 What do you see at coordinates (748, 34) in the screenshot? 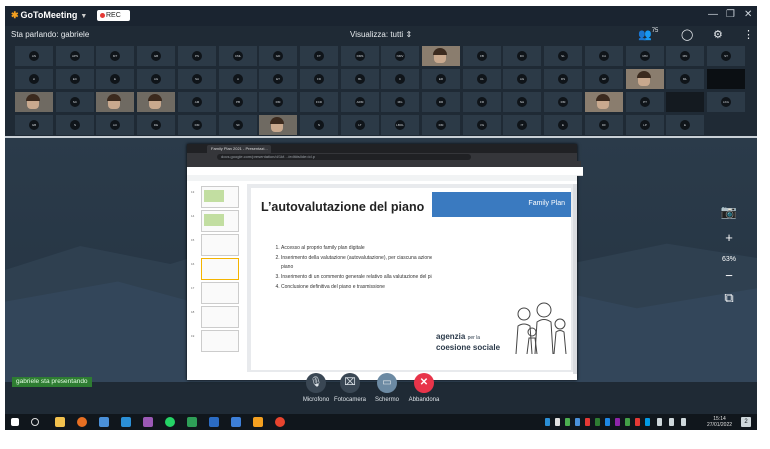
I see `more-icon: ⋮` at bounding box center [748, 34].